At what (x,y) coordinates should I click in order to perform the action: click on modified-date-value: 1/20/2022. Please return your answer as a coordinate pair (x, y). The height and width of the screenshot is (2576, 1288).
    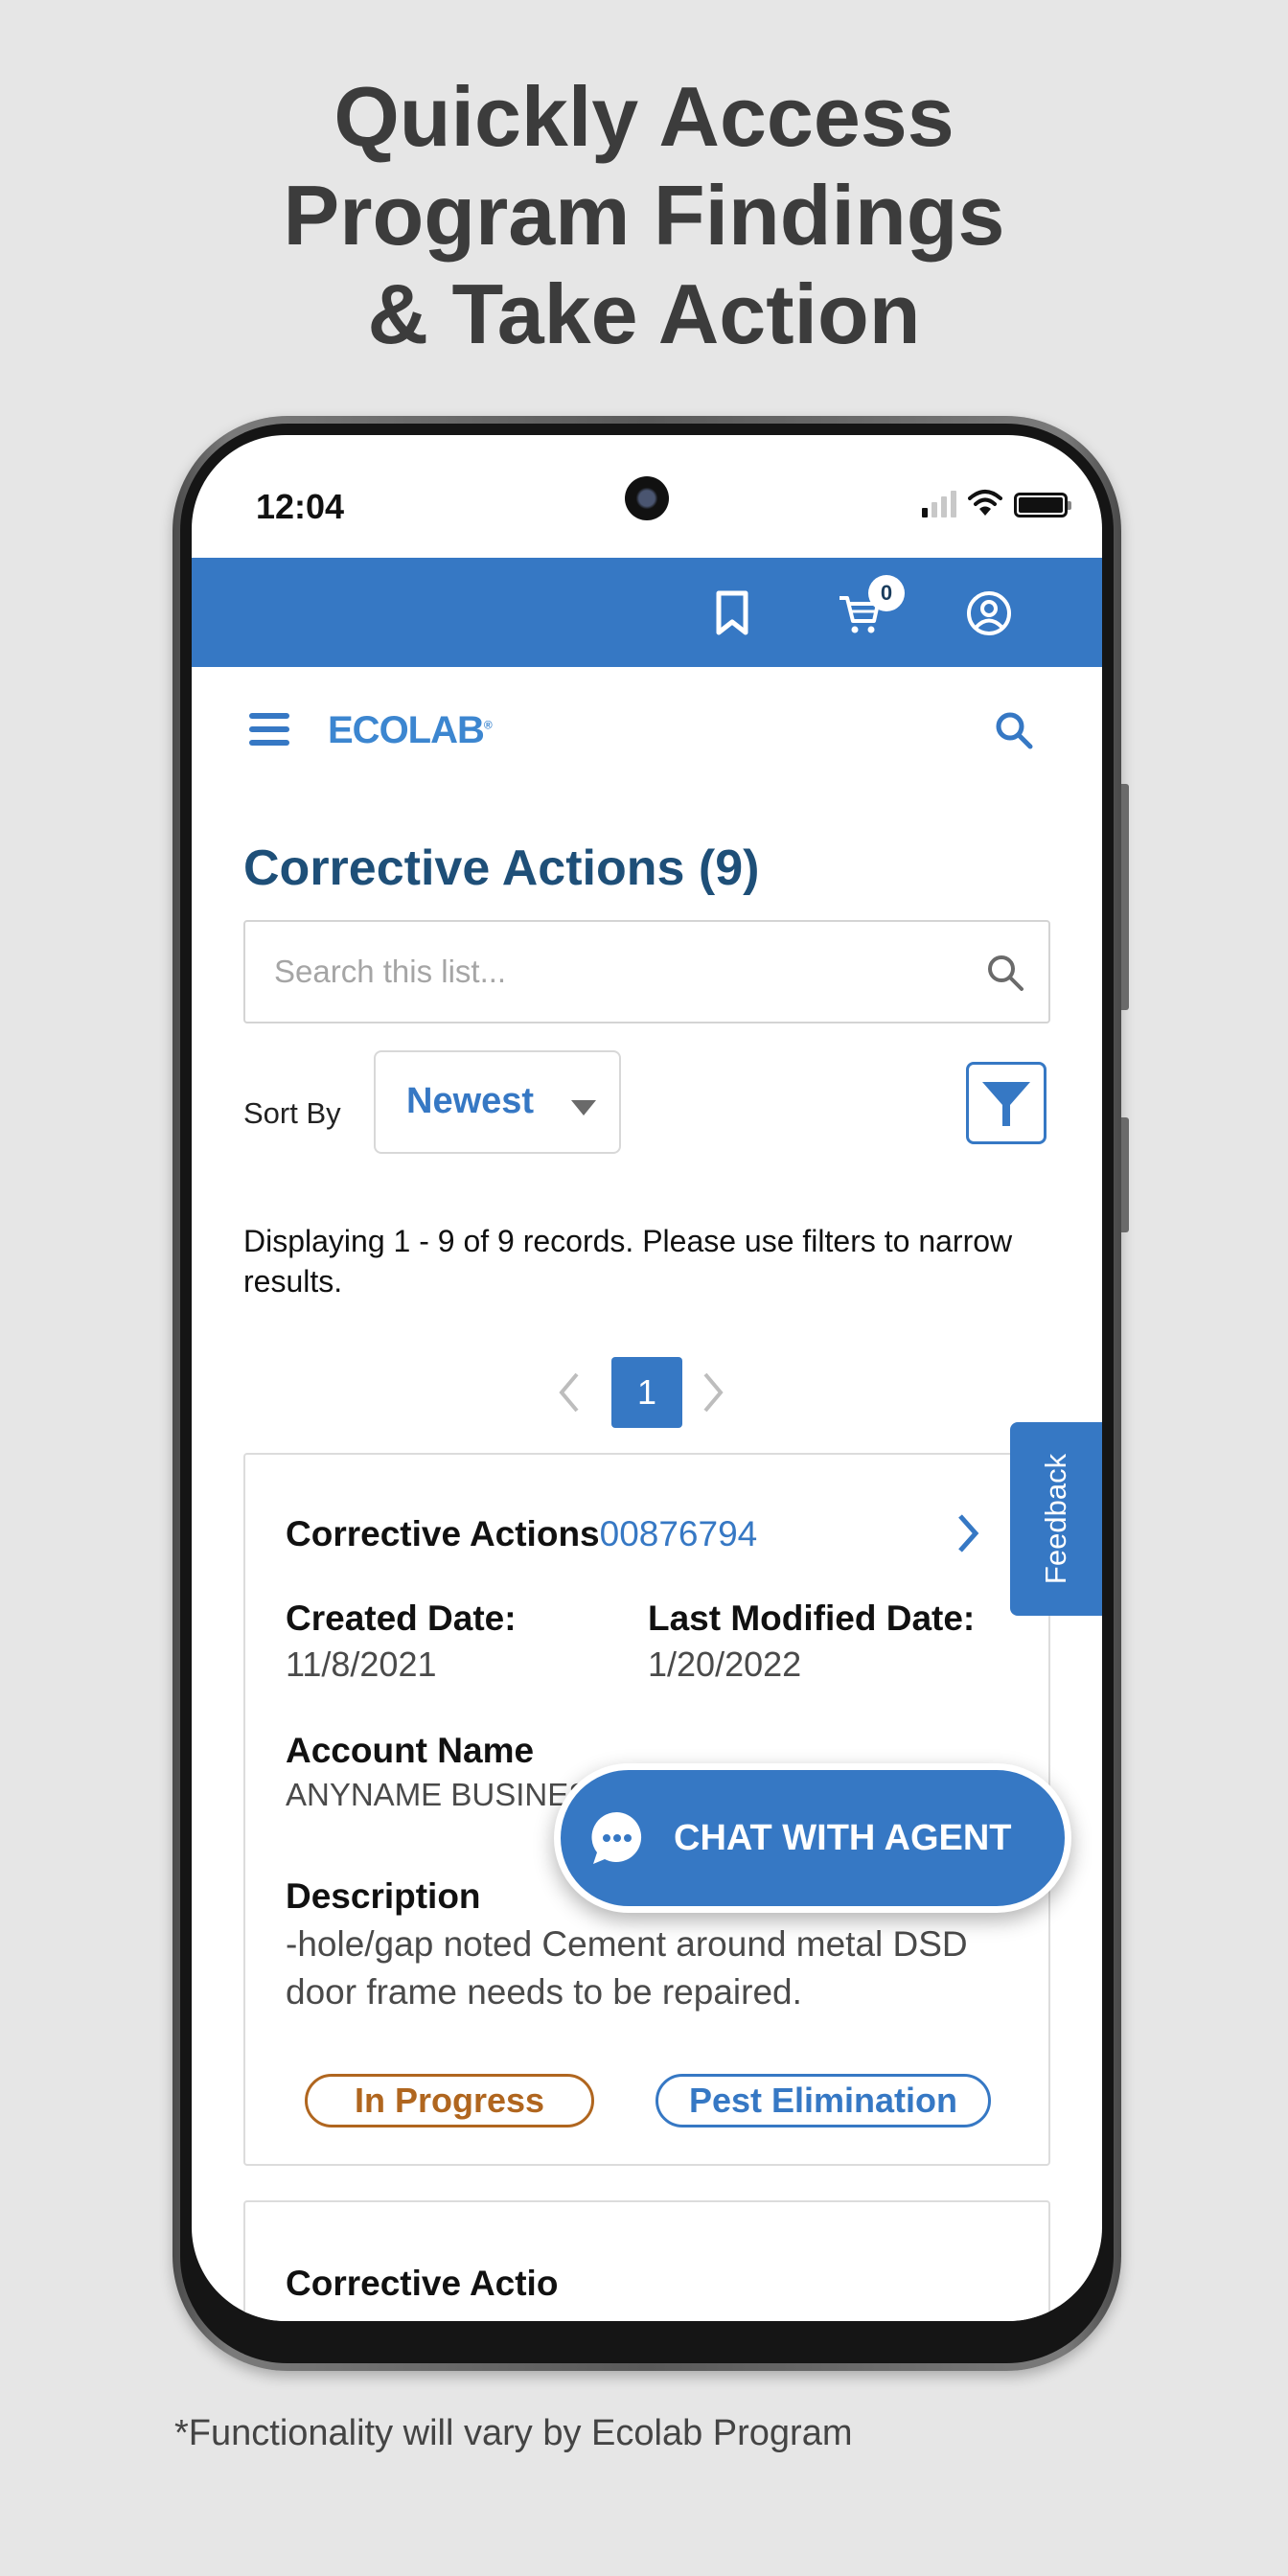
    Looking at the image, I should click on (725, 1664).